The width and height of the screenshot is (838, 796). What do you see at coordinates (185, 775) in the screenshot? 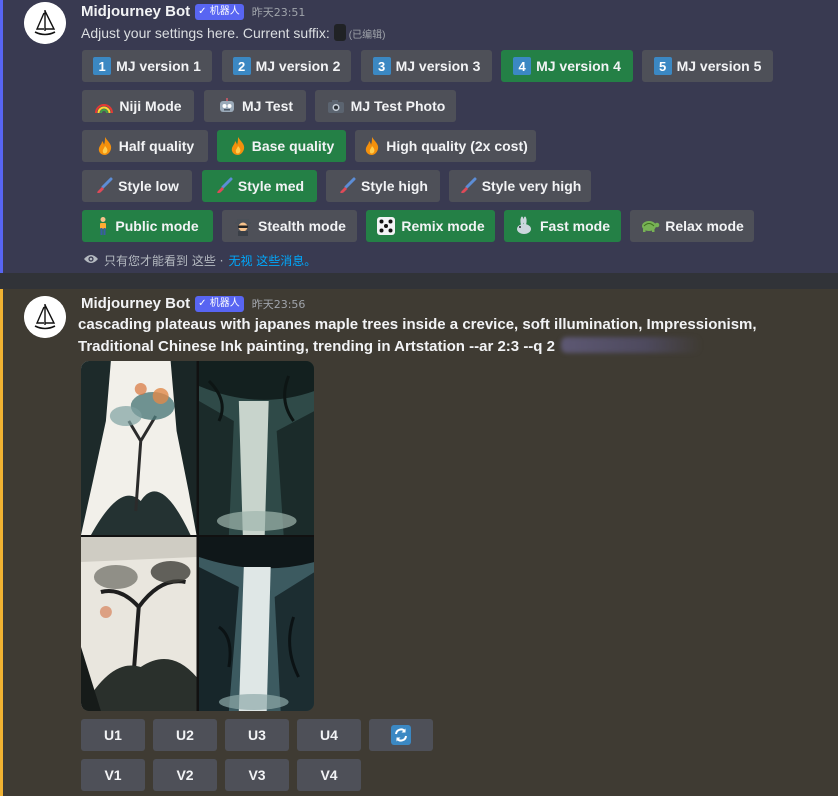
I see `variation-2-button: V2` at bounding box center [185, 775].